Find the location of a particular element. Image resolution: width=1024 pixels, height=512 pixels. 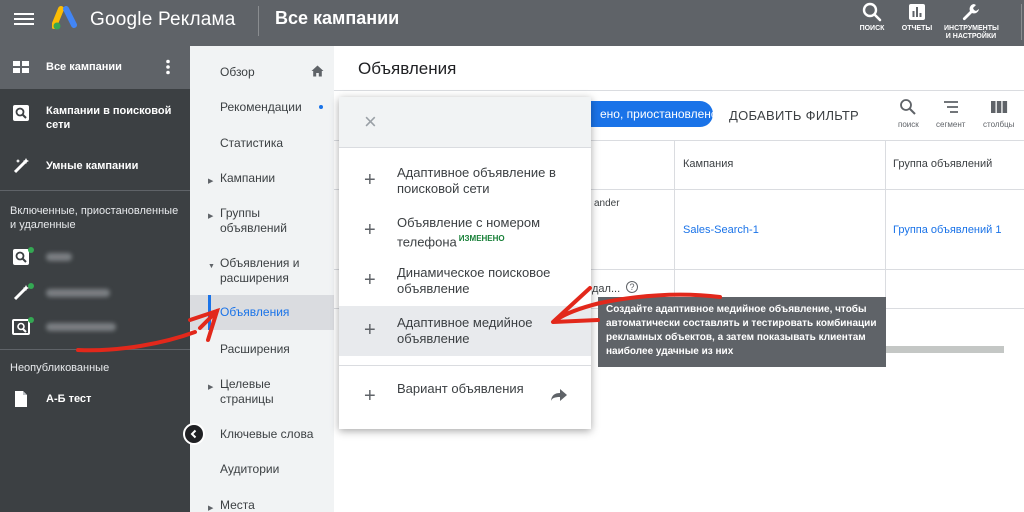

reports-button: отчеты is located at coordinates (917, 23).